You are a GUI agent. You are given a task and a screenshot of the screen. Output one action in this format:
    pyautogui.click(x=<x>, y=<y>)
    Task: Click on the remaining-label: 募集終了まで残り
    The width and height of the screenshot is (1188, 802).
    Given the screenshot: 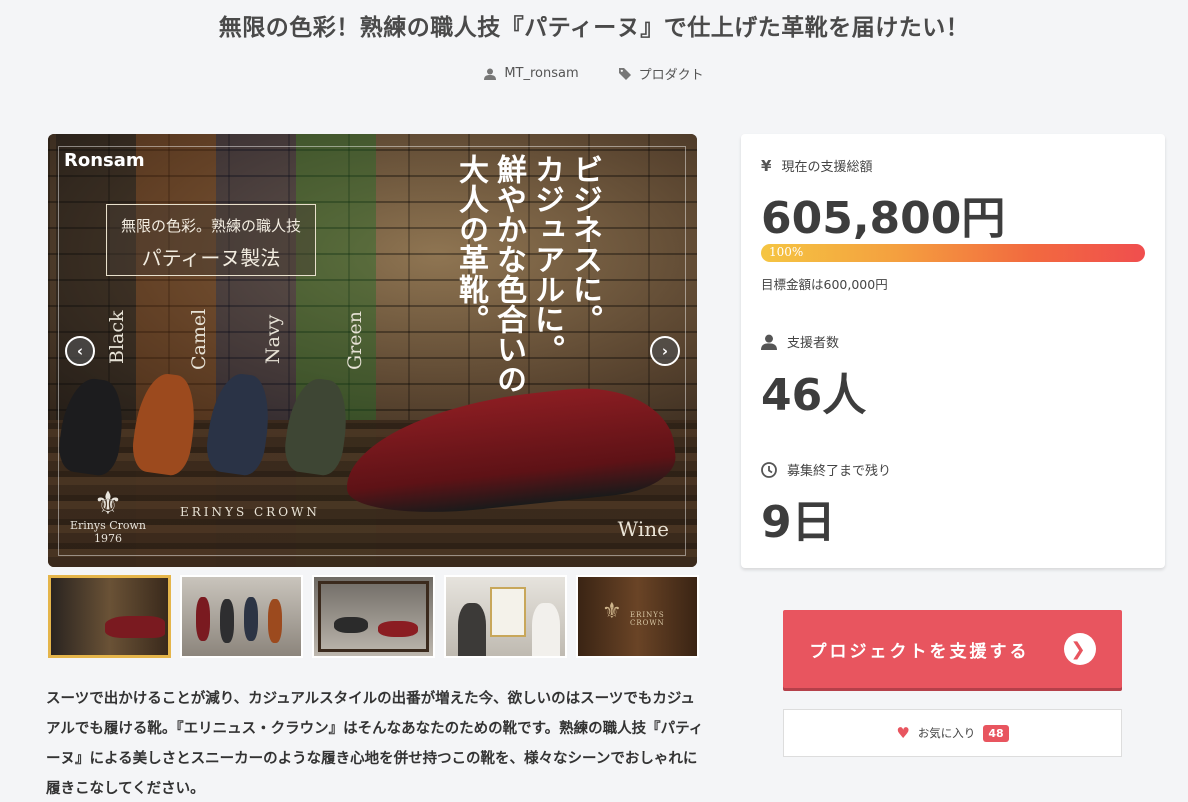 What is the action you would take?
    pyautogui.click(x=826, y=469)
    